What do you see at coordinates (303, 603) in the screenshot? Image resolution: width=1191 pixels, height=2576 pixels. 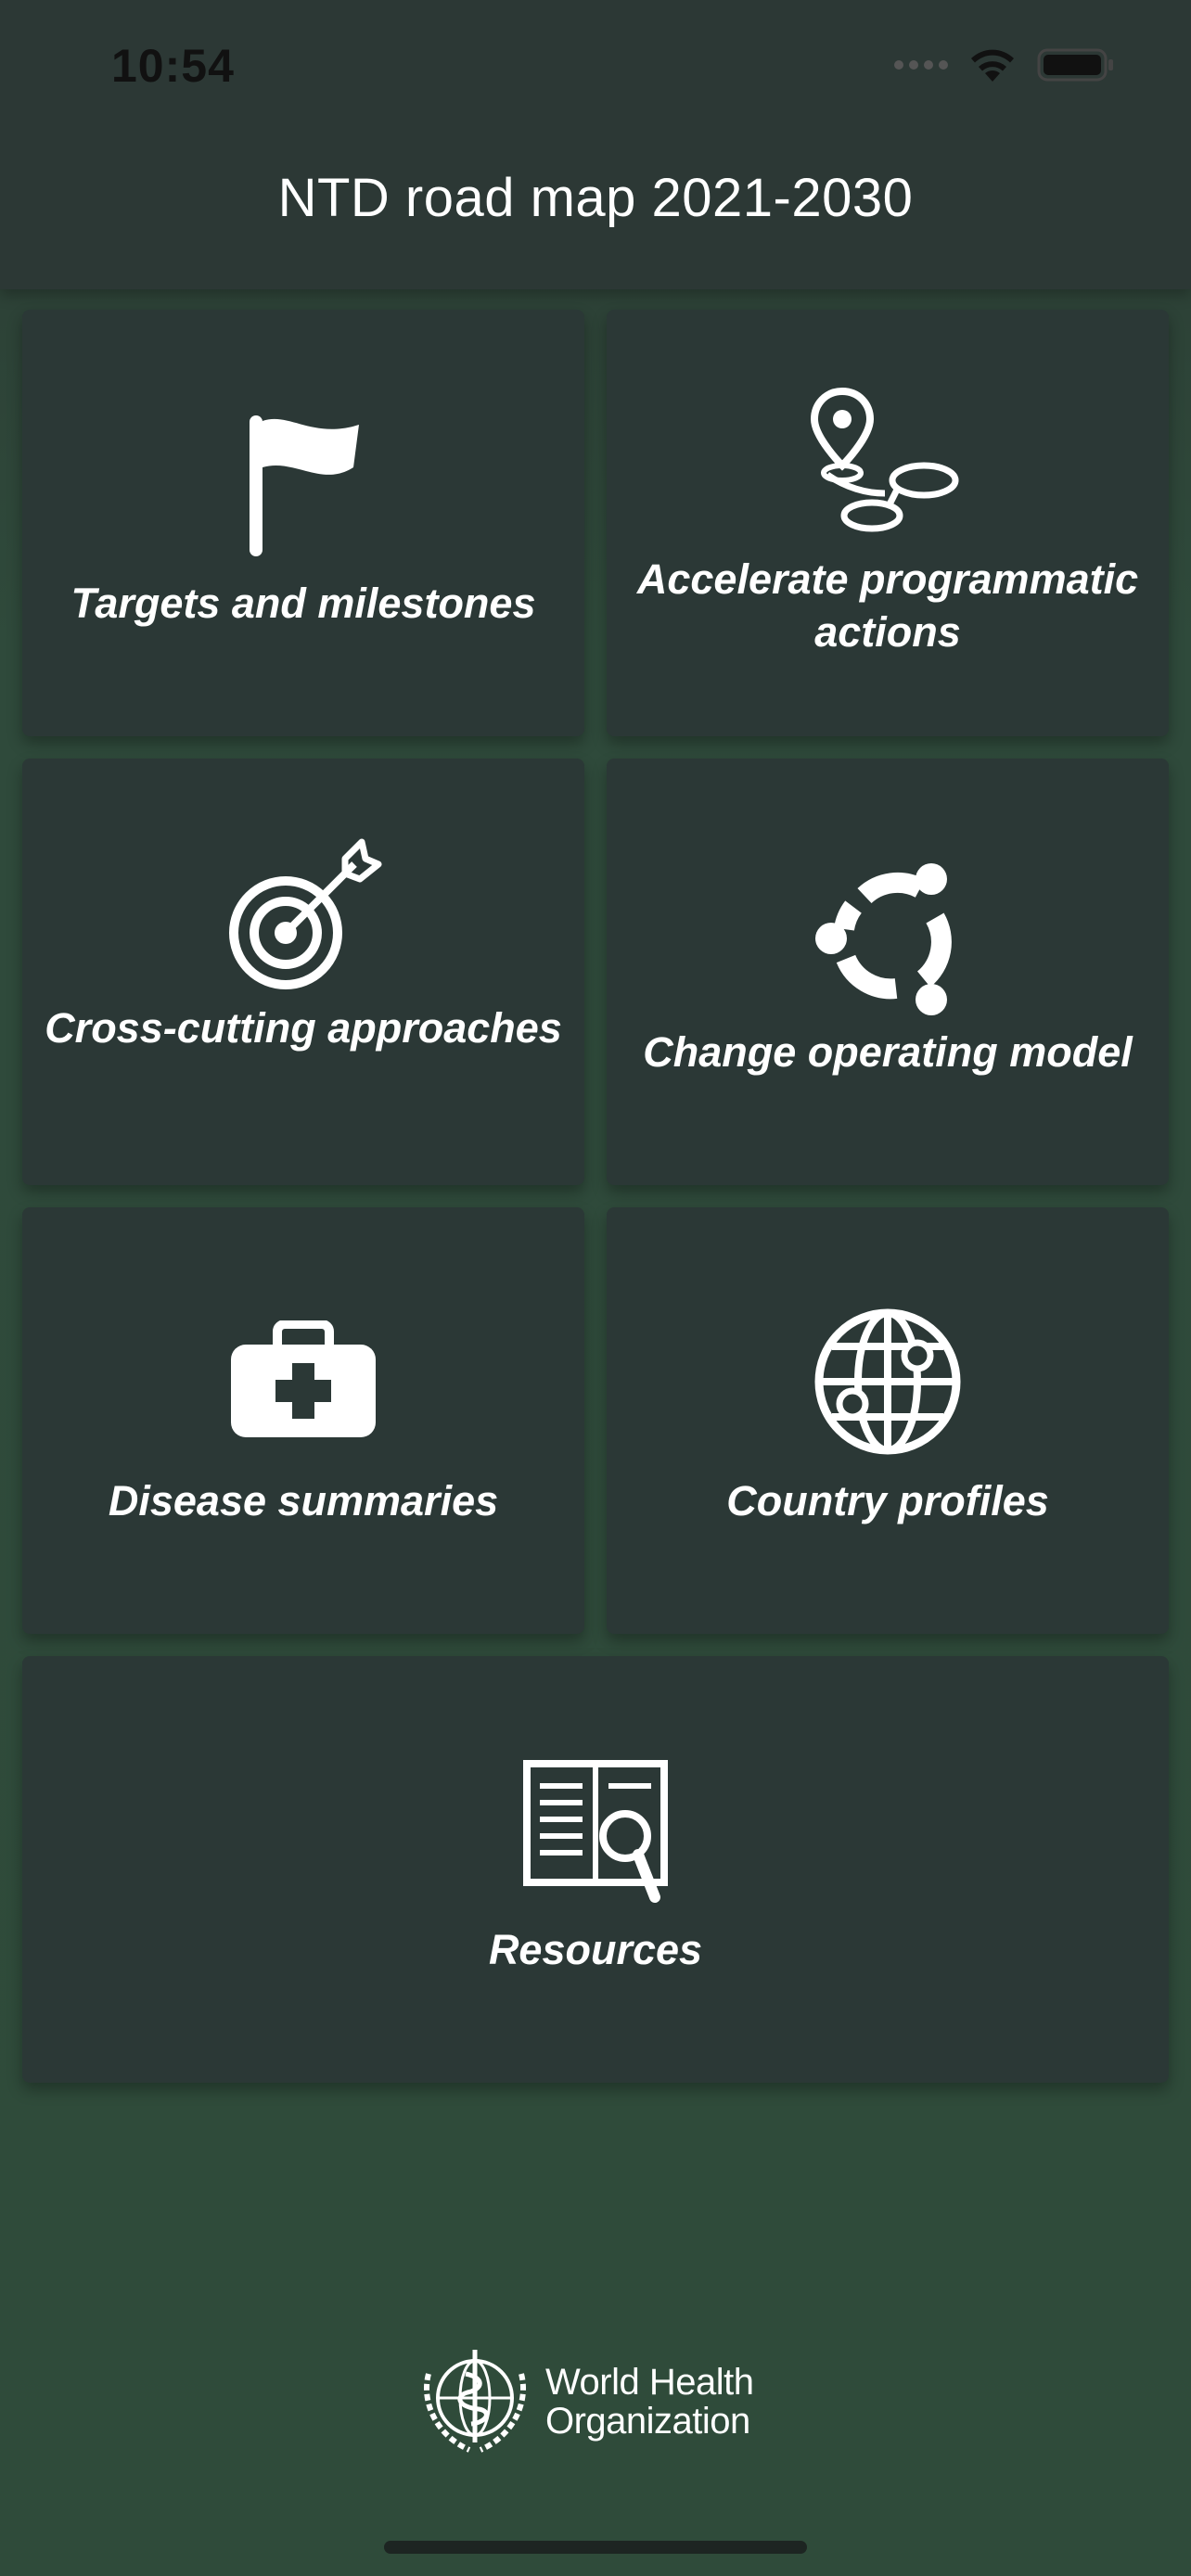 I see `tile-label: Targets and milestones` at bounding box center [303, 603].